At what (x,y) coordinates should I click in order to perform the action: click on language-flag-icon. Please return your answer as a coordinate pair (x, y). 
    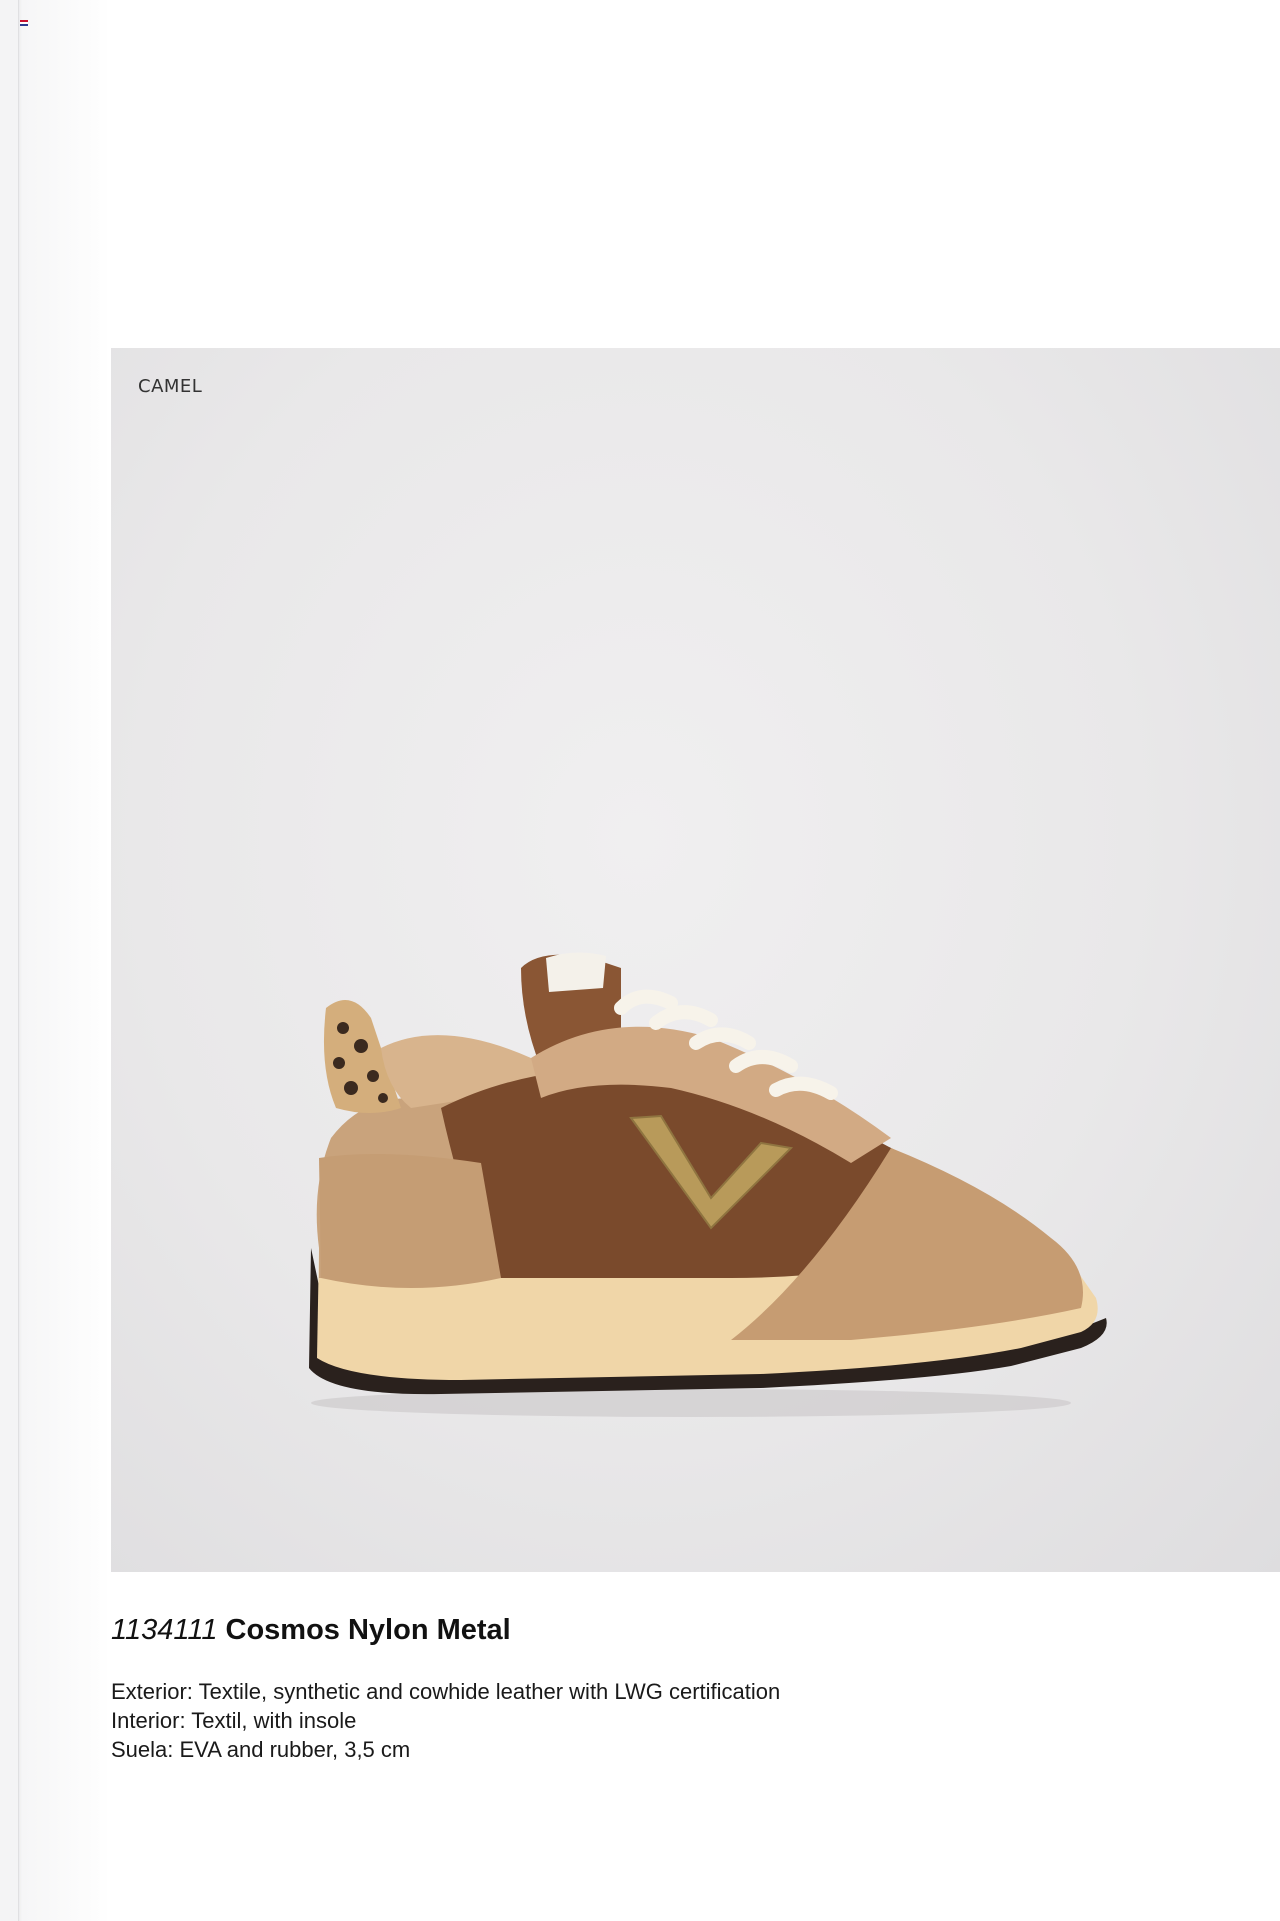
    Looking at the image, I should click on (24, 23).